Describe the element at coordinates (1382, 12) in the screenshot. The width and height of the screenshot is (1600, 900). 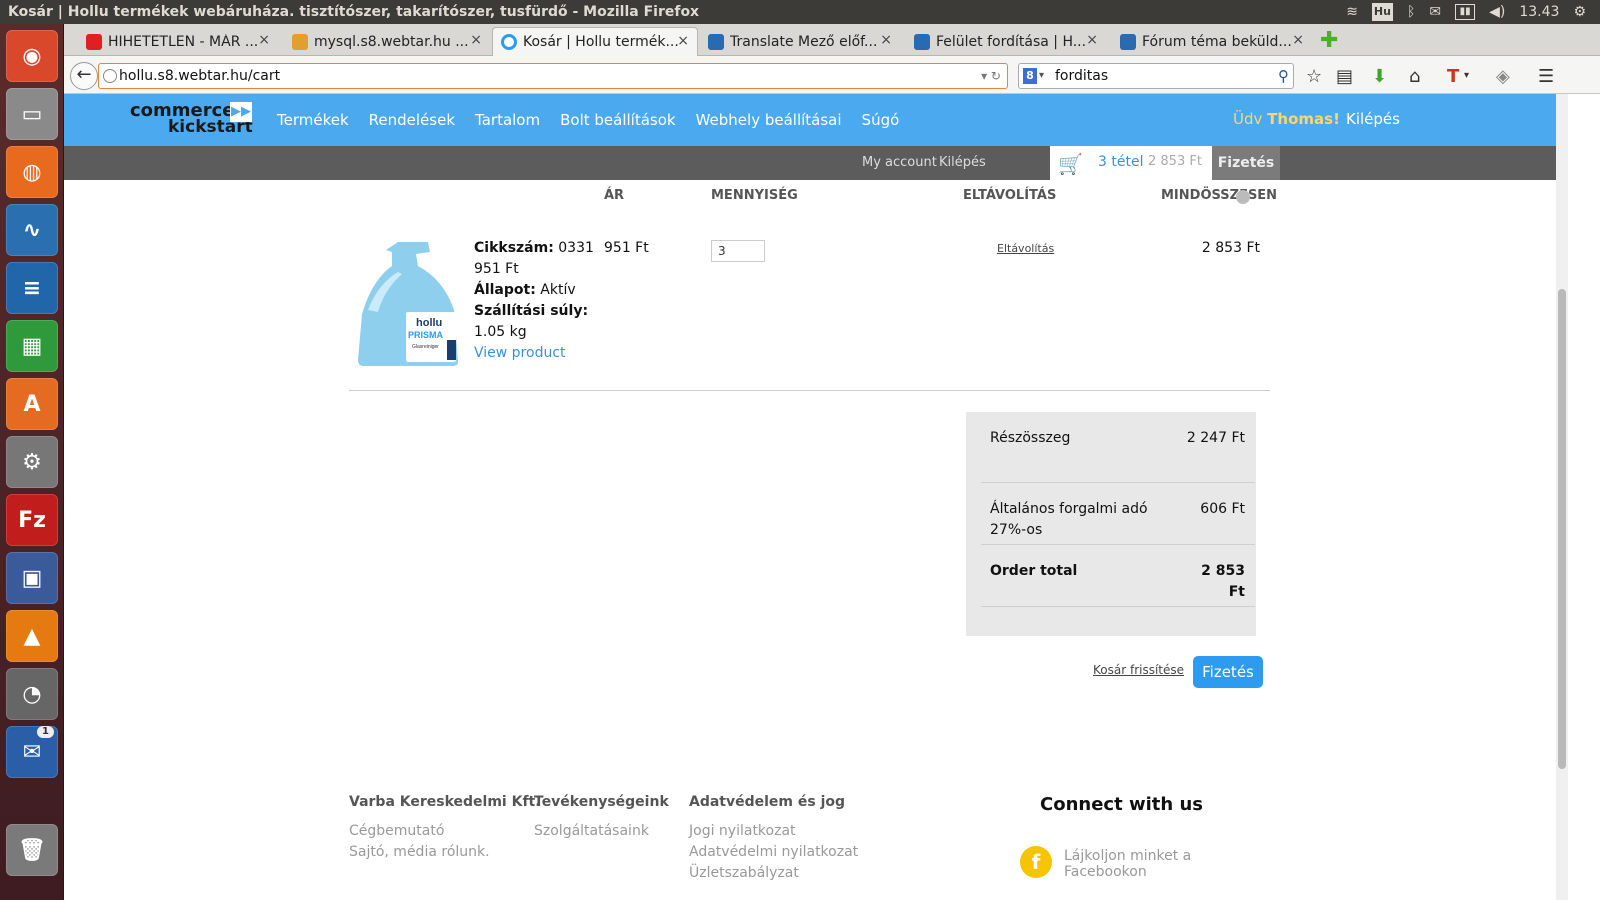
I see `keyboard-layout-indicator: Hu` at that location.